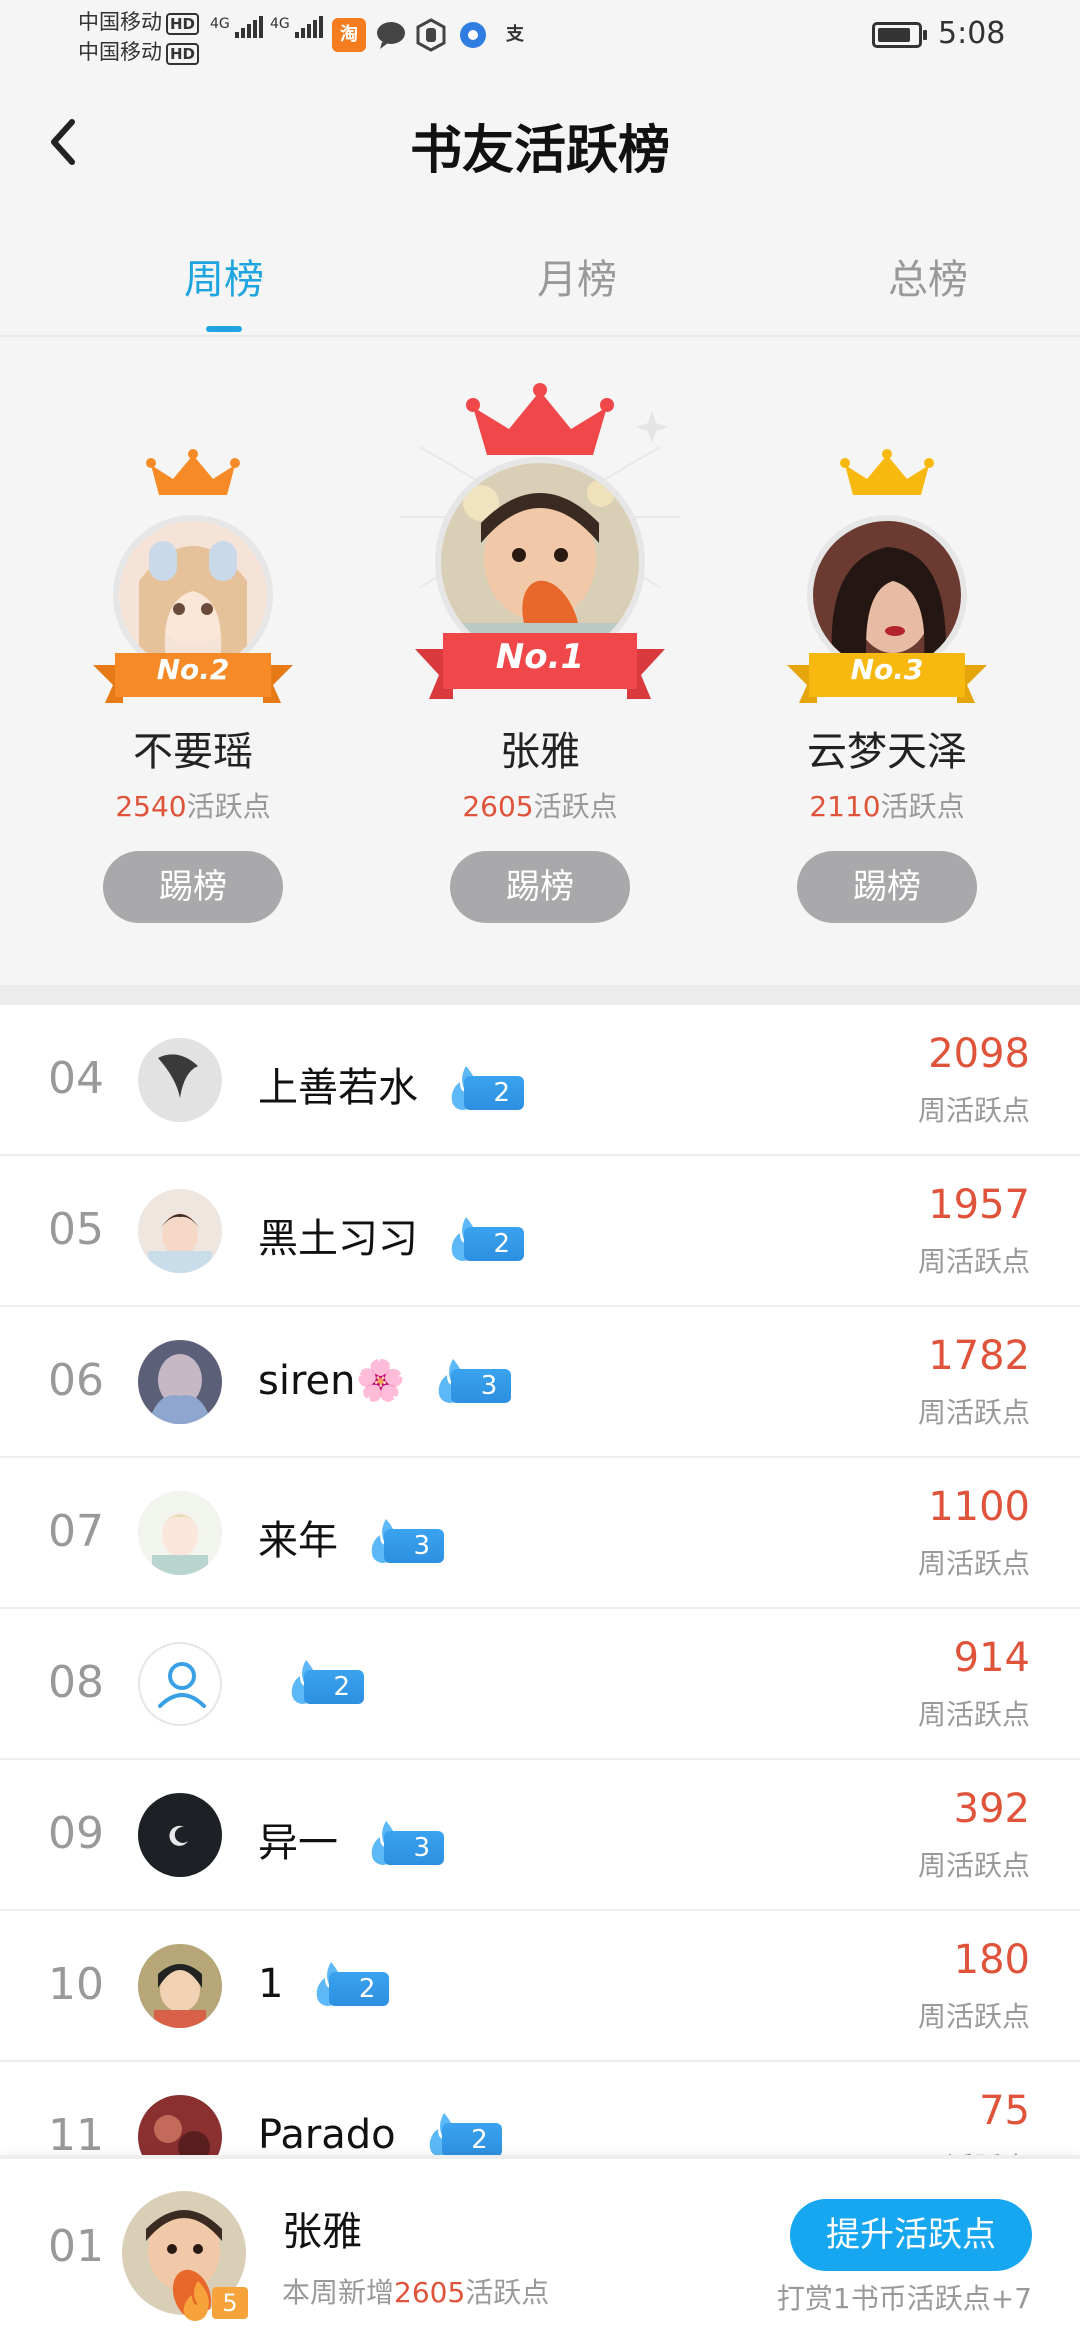  I want to click on podium-score: 2110活跃点, so click(887, 806).